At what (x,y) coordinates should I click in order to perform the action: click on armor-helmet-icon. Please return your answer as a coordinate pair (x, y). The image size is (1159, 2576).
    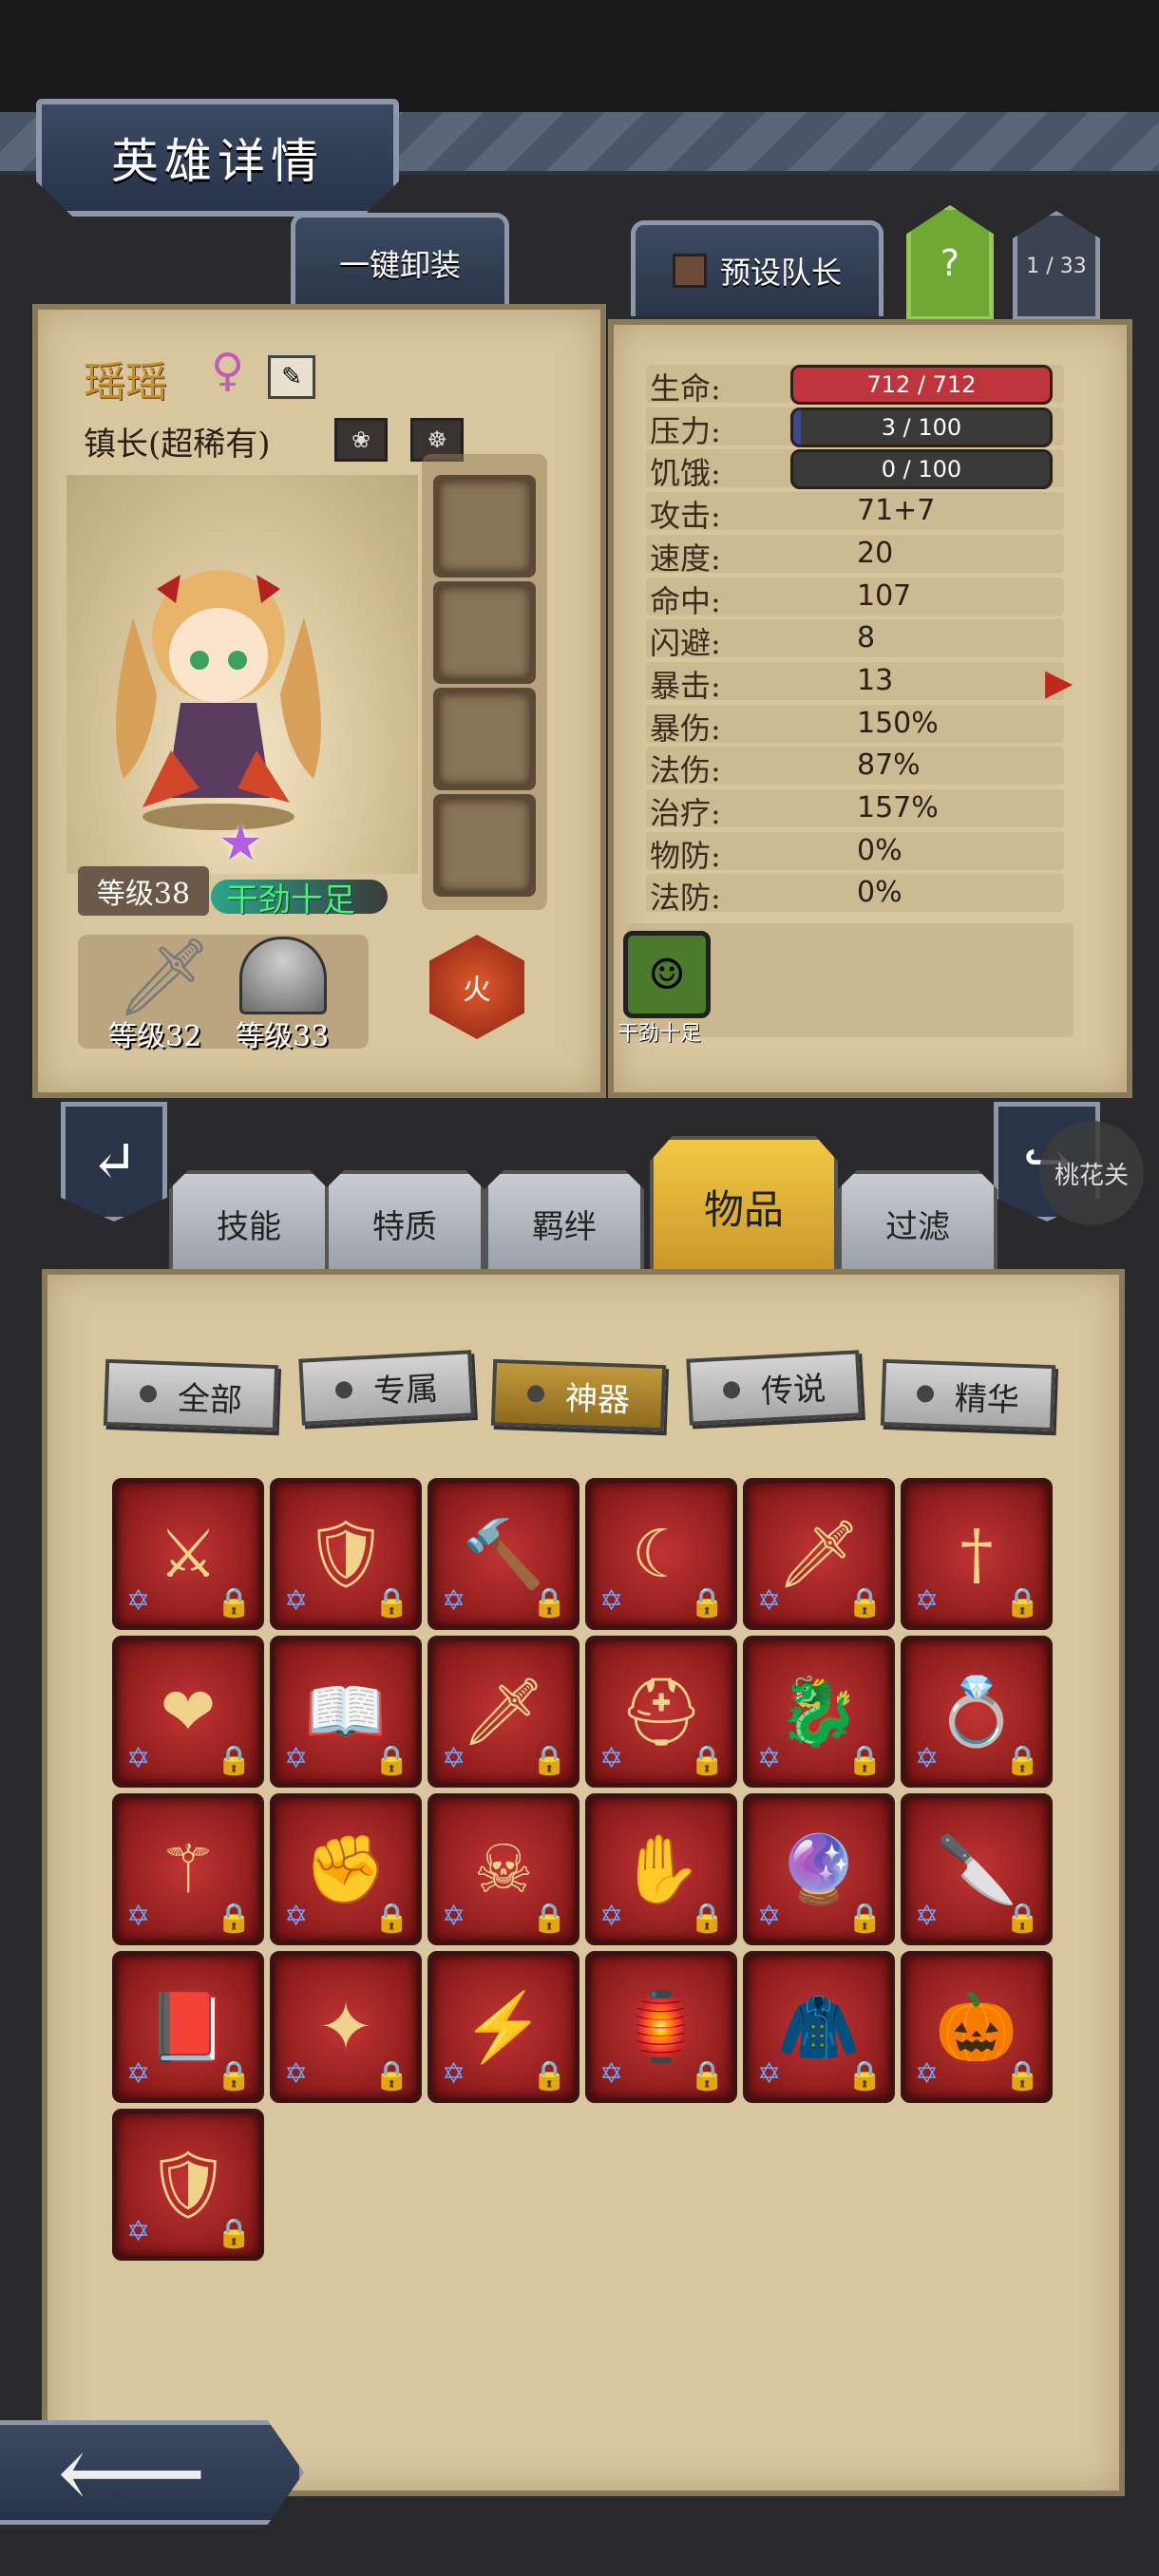
    Looking at the image, I should click on (283, 975).